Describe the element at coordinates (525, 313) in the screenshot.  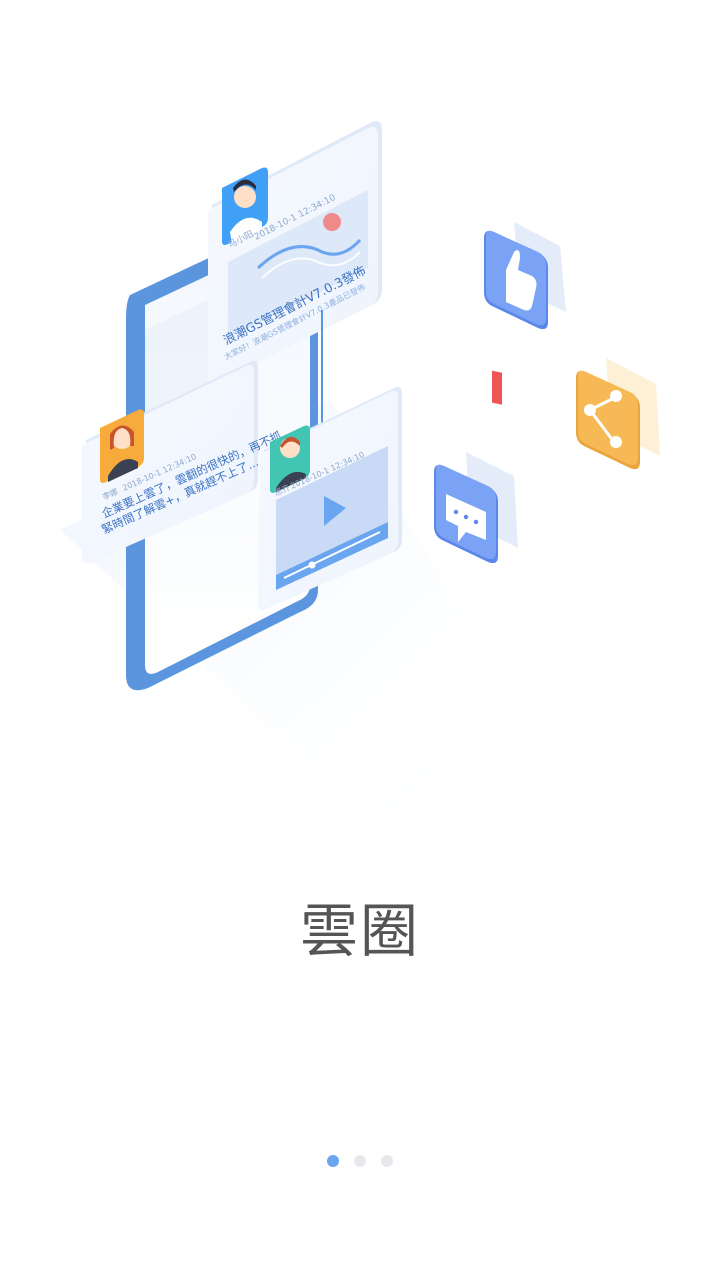
I see `thumbs-up-icon` at that location.